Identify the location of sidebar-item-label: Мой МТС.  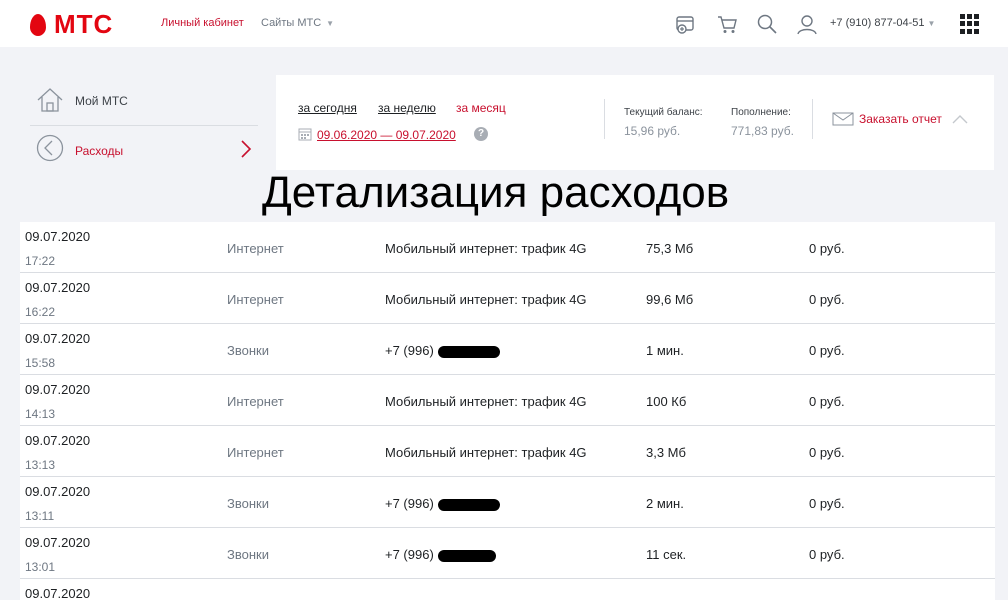
(101, 101).